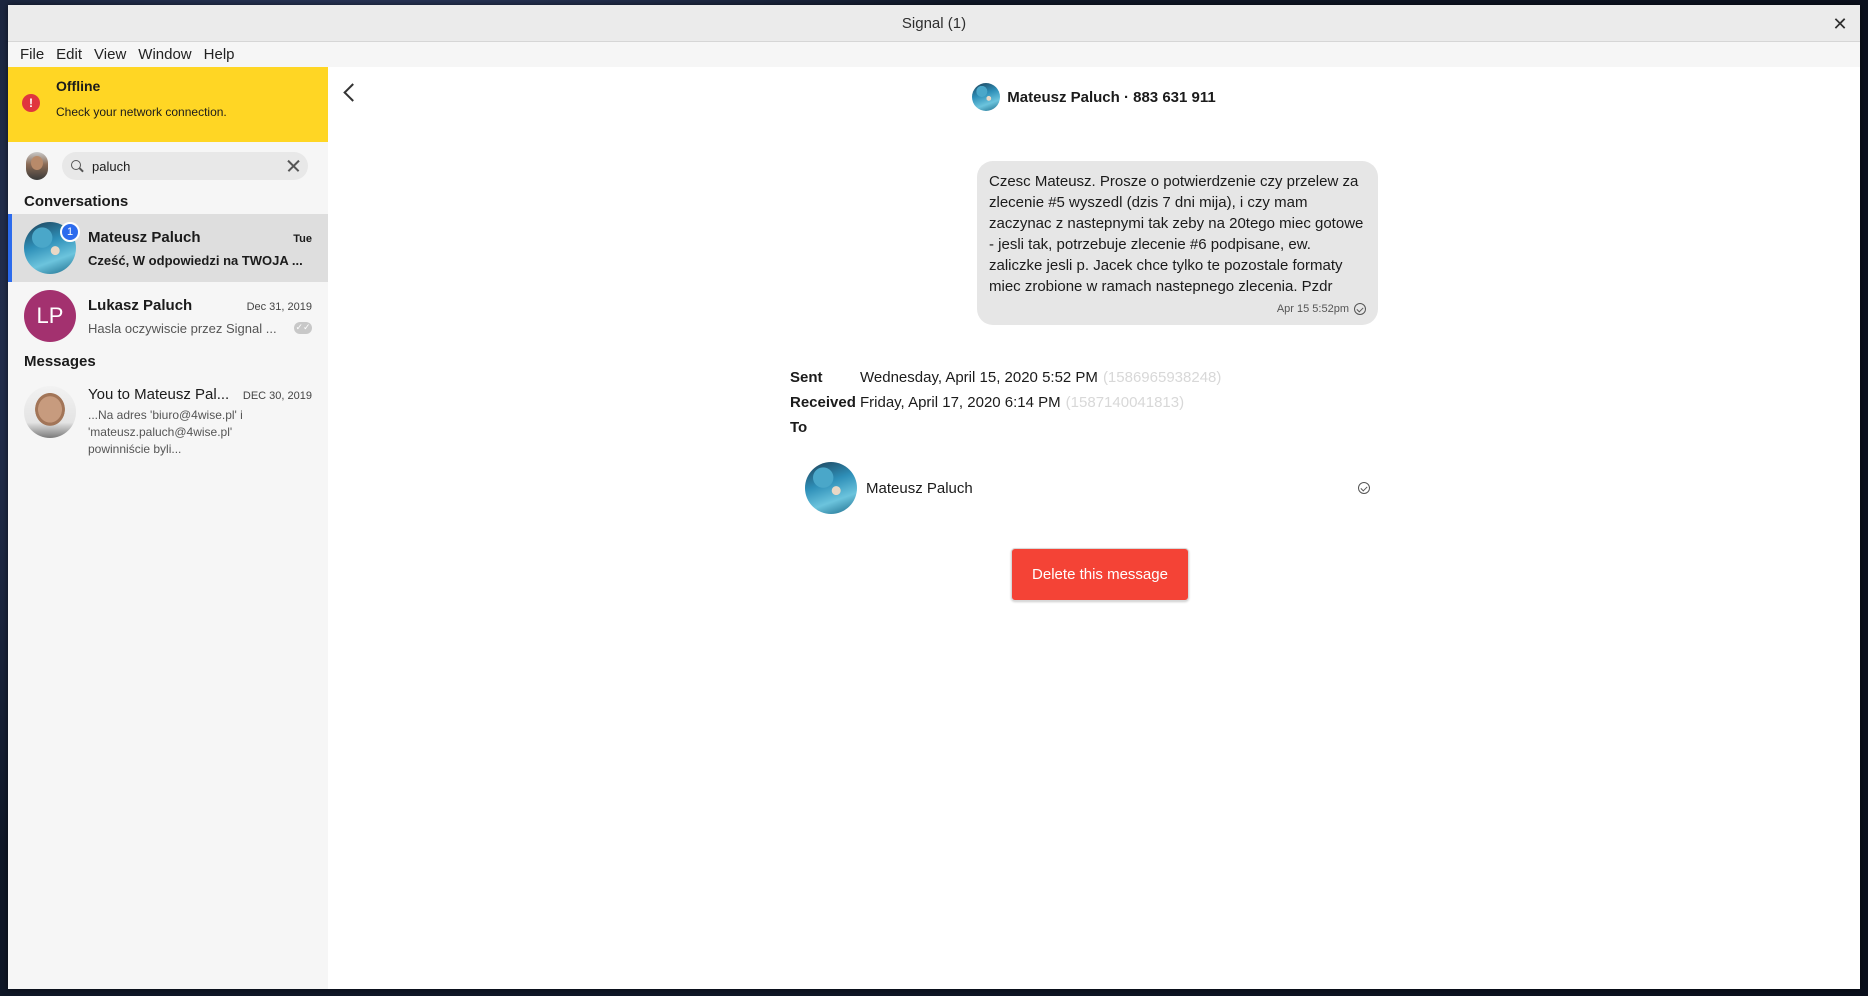 The width and height of the screenshot is (1868, 996). Describe the element at coordinates (50, 412) in the screenshot. I see `avatar` at that location.